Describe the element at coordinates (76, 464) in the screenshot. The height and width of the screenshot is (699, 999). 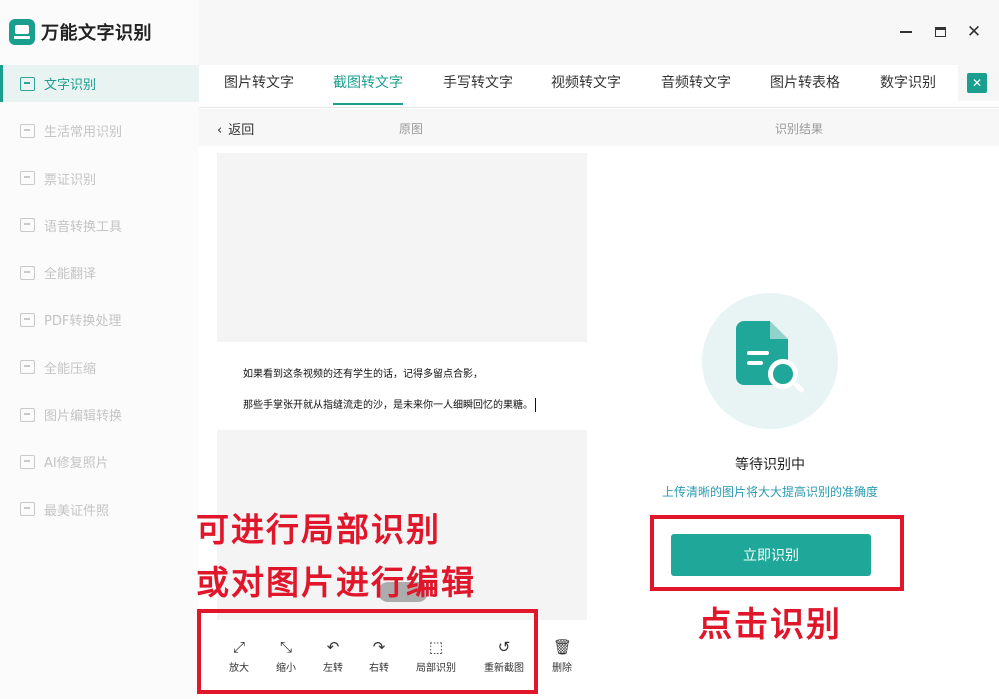
I see `sidebar-item-label: AI修复照片` at that location.